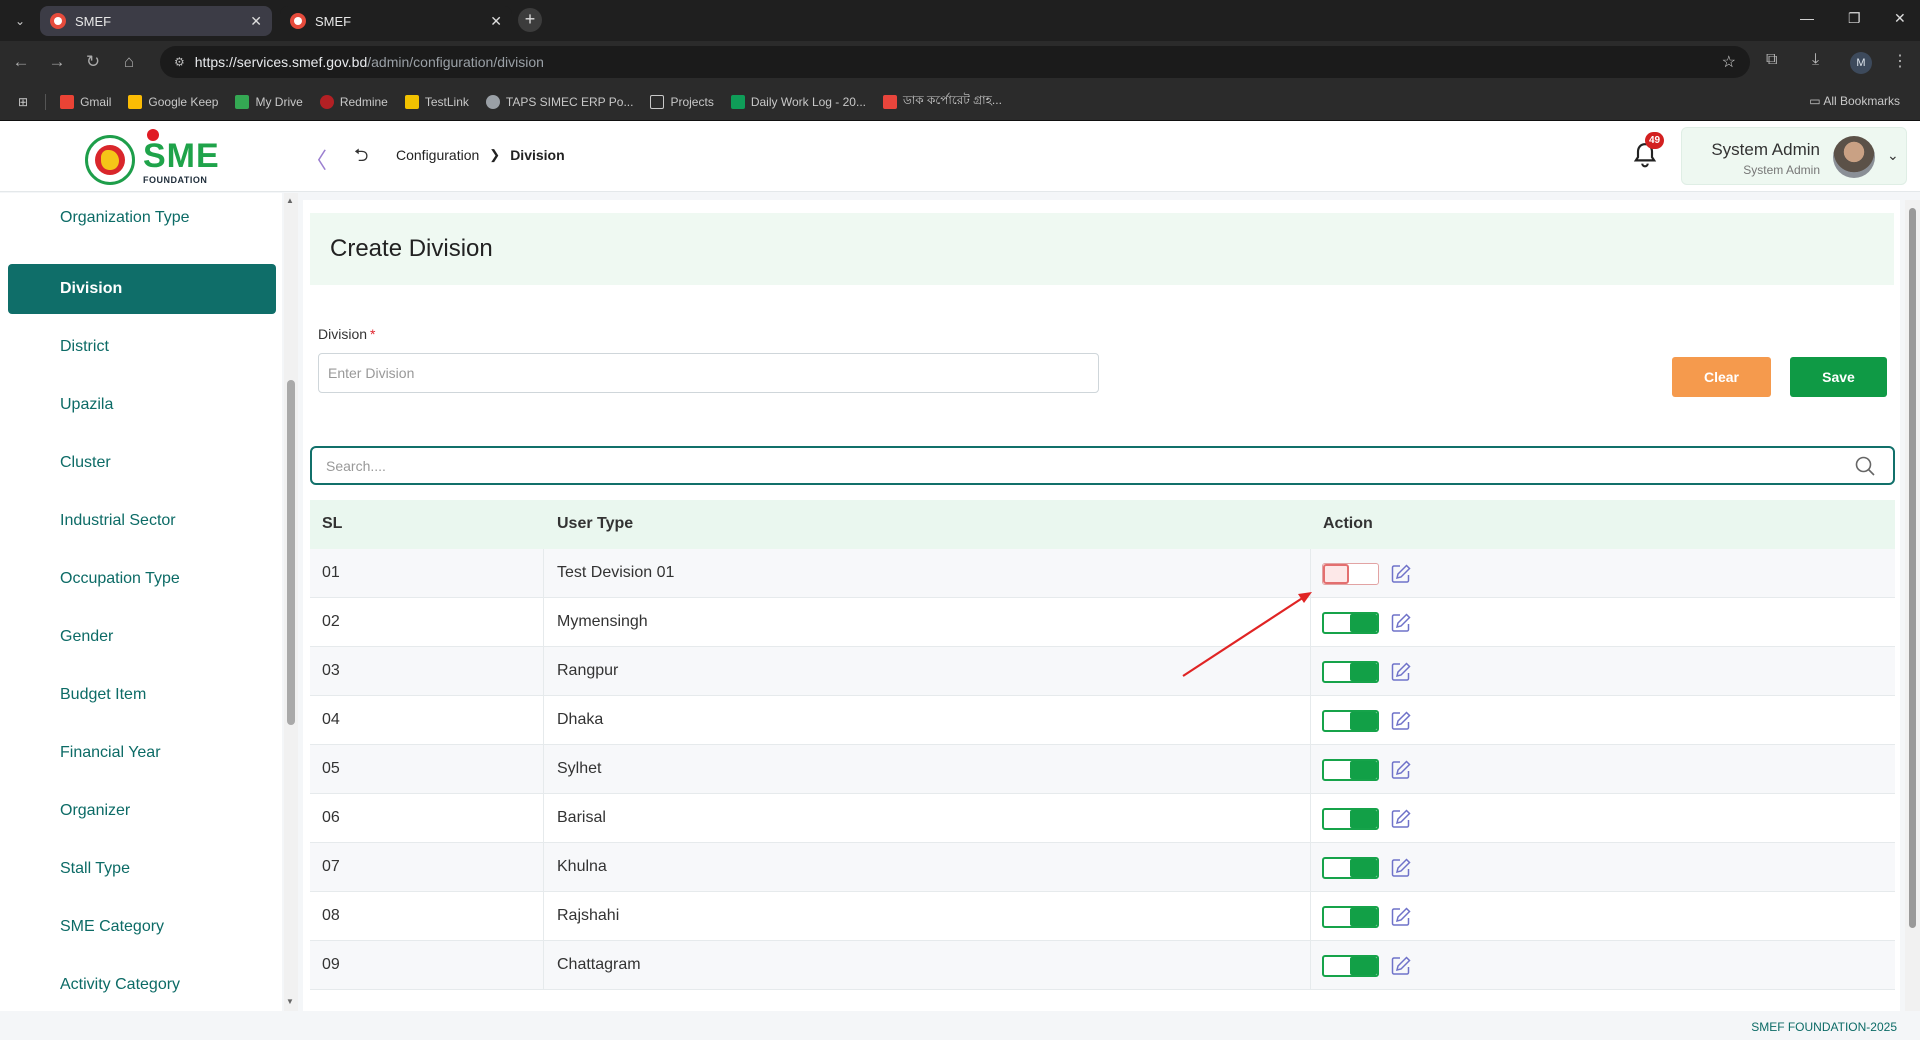  Describe the element at coordinates (291, 552) in the screenshot. I see `sidebar-scrollbar-thumb` at that location.